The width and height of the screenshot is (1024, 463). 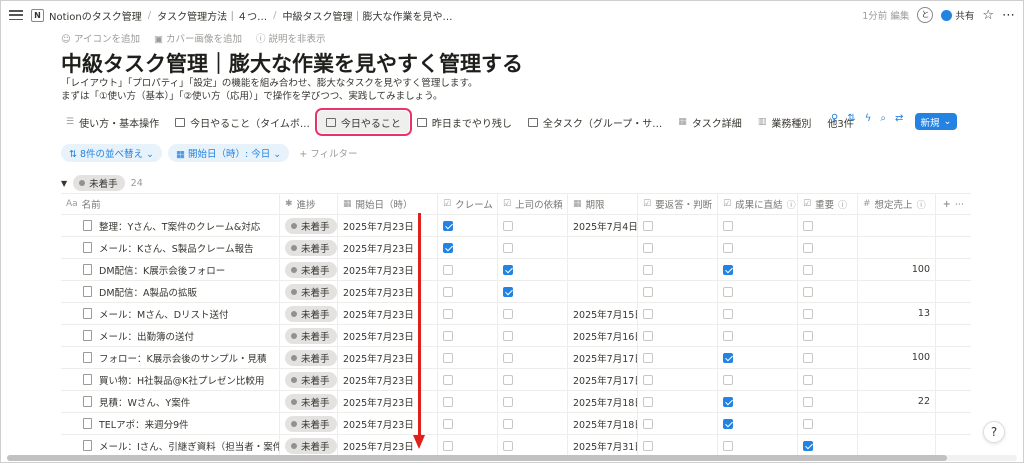 What do you see at coordinates (516, 270) in the screenshot?
I see `table-row: DM配信：K展示会後フォロー 未着手 2025年7月23日 100` at bounding box center [516, 270].